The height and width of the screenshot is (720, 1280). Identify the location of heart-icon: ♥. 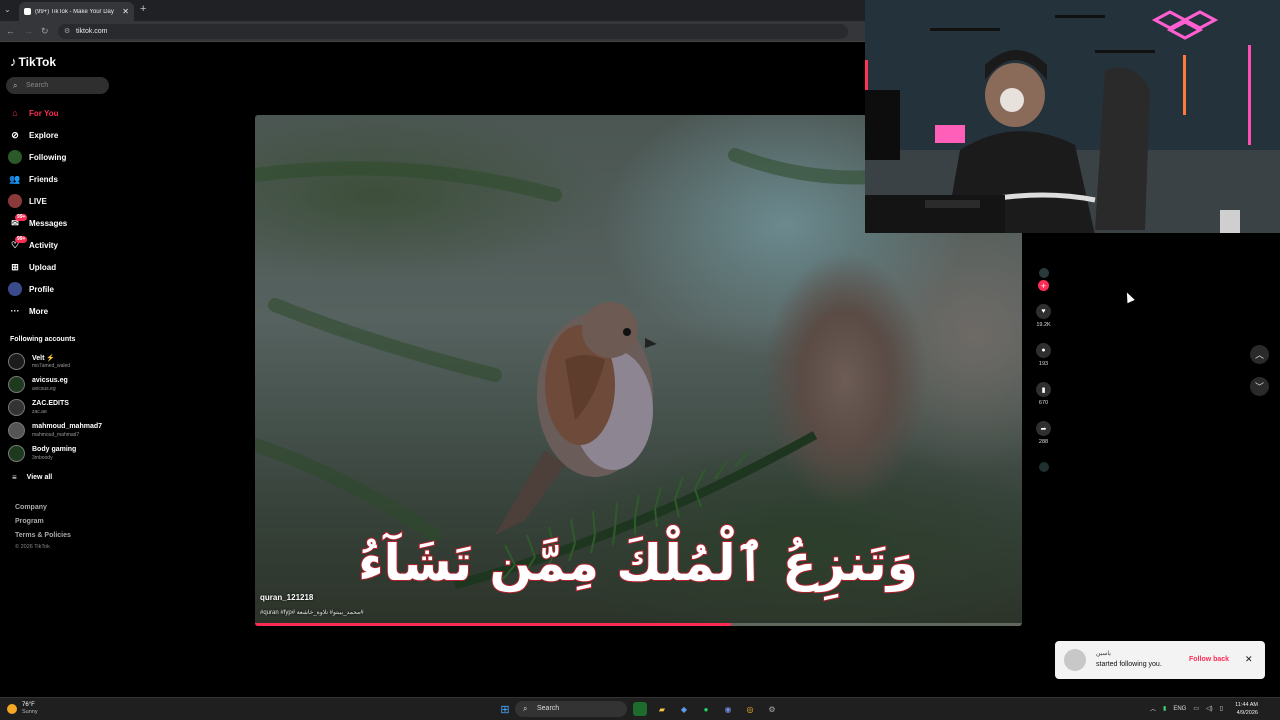
(1043, 311).